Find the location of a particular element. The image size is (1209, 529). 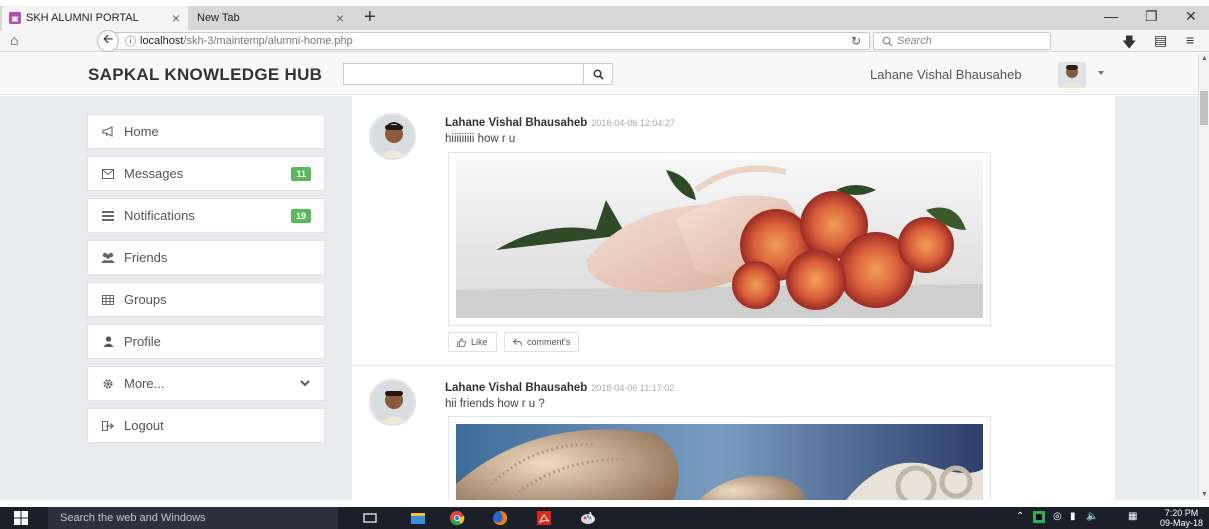

tray-chevron-up-icon: ⌃ is located at coordinates (1020, 516).